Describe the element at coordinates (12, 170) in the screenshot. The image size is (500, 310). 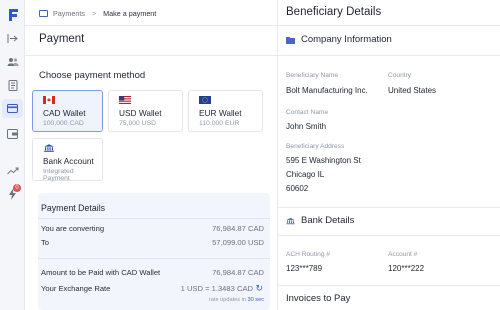
I see `chart-icon` at that location.